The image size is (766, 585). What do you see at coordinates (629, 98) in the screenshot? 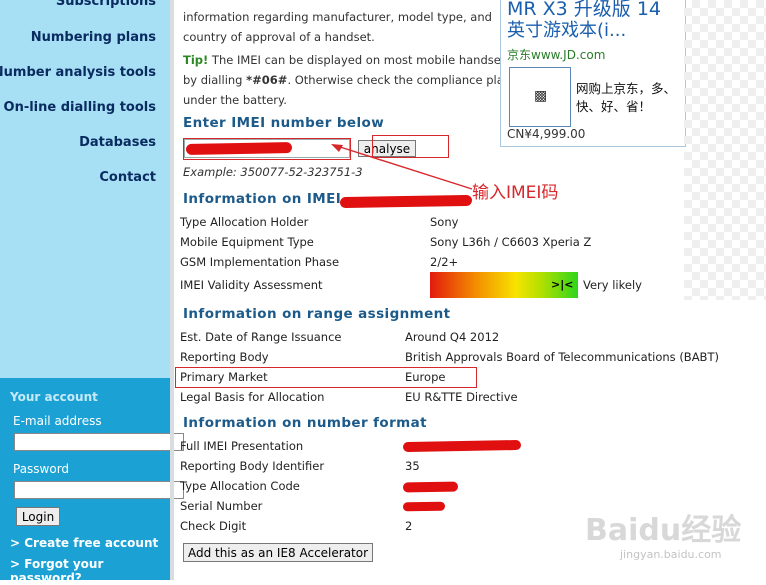
I see `ad-description: 网购上京东，多、快、好、省！` at bounding box center [629, 98].